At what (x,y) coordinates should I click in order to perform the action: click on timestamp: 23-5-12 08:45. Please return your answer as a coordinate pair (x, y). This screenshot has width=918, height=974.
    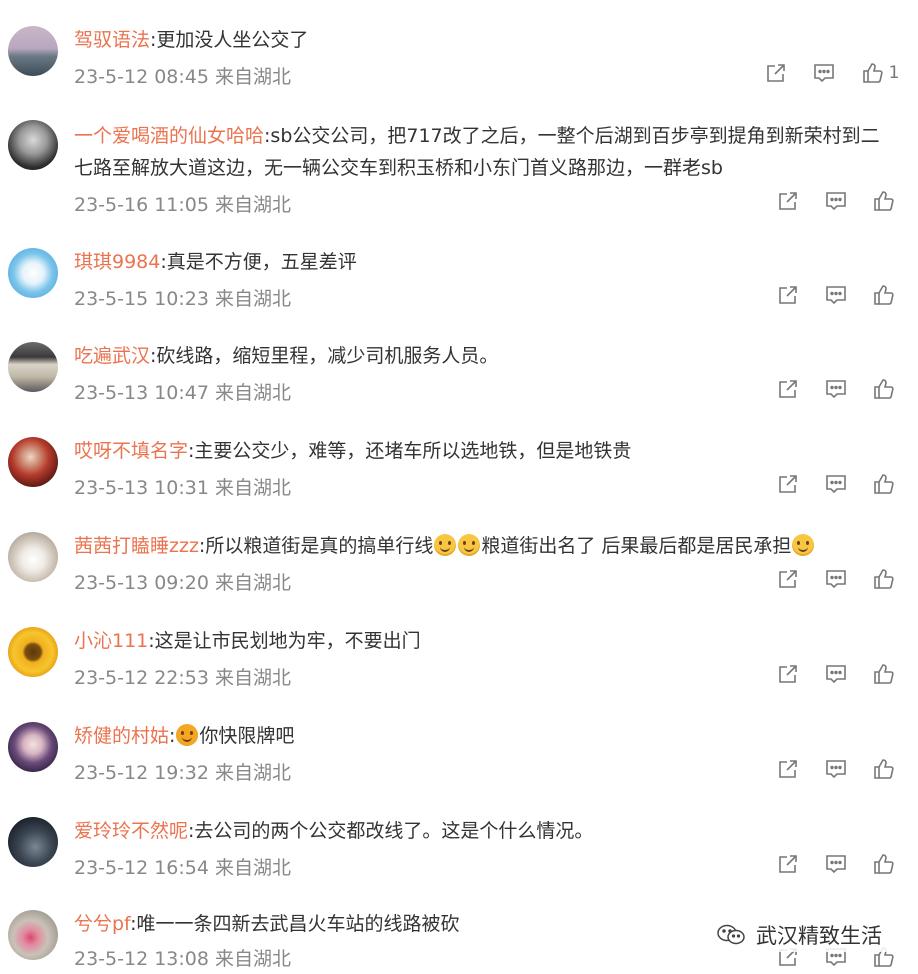
    Looking at the image, I should click on (141, 77).